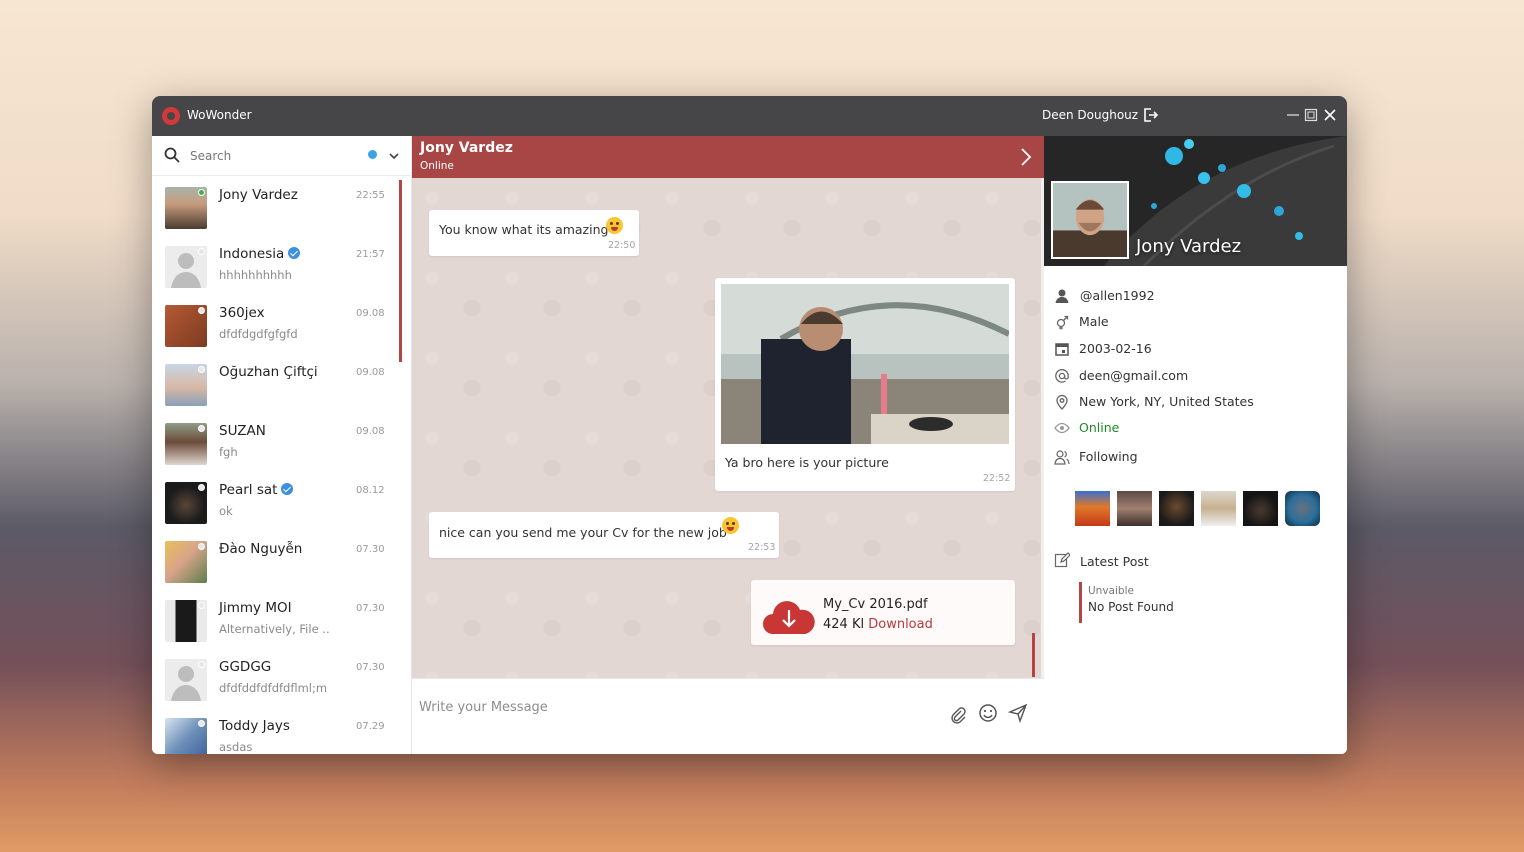  Describe the element at coordinates (370, 313) in the screenshot. I see `contact-time: 09.08` at that location.